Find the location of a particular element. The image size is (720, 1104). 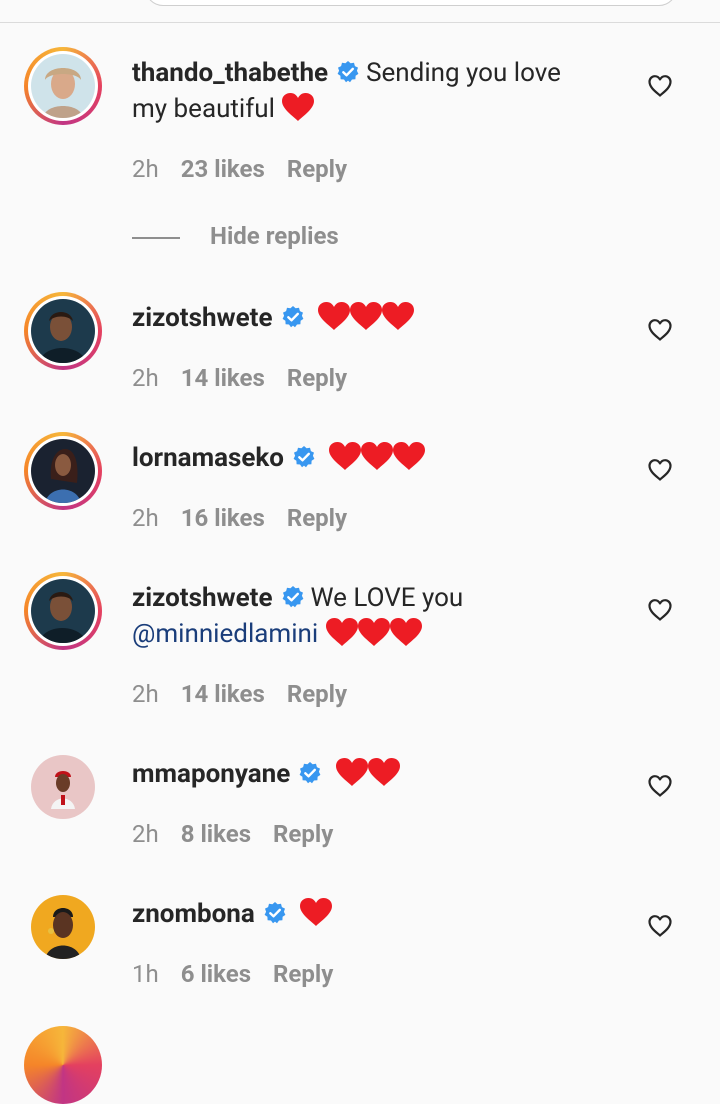

comment-content: zizotshwete is located at coordinates (367, 320).